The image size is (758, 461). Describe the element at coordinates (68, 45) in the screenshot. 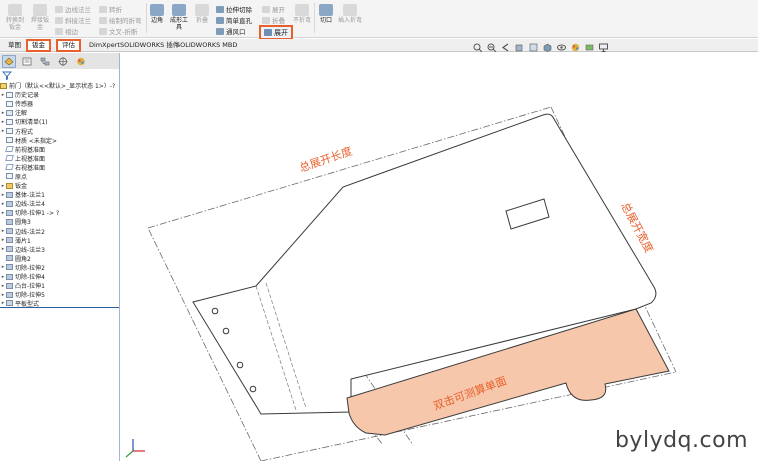

I see `tab-evaluate: 评估` at that location.